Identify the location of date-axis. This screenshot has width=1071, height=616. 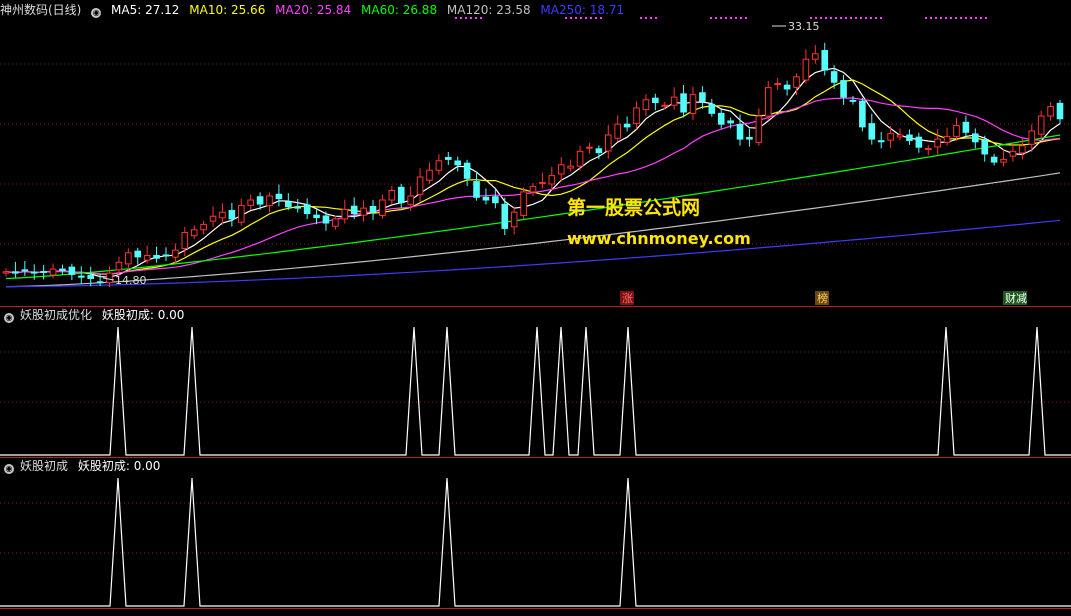
(535, 612).